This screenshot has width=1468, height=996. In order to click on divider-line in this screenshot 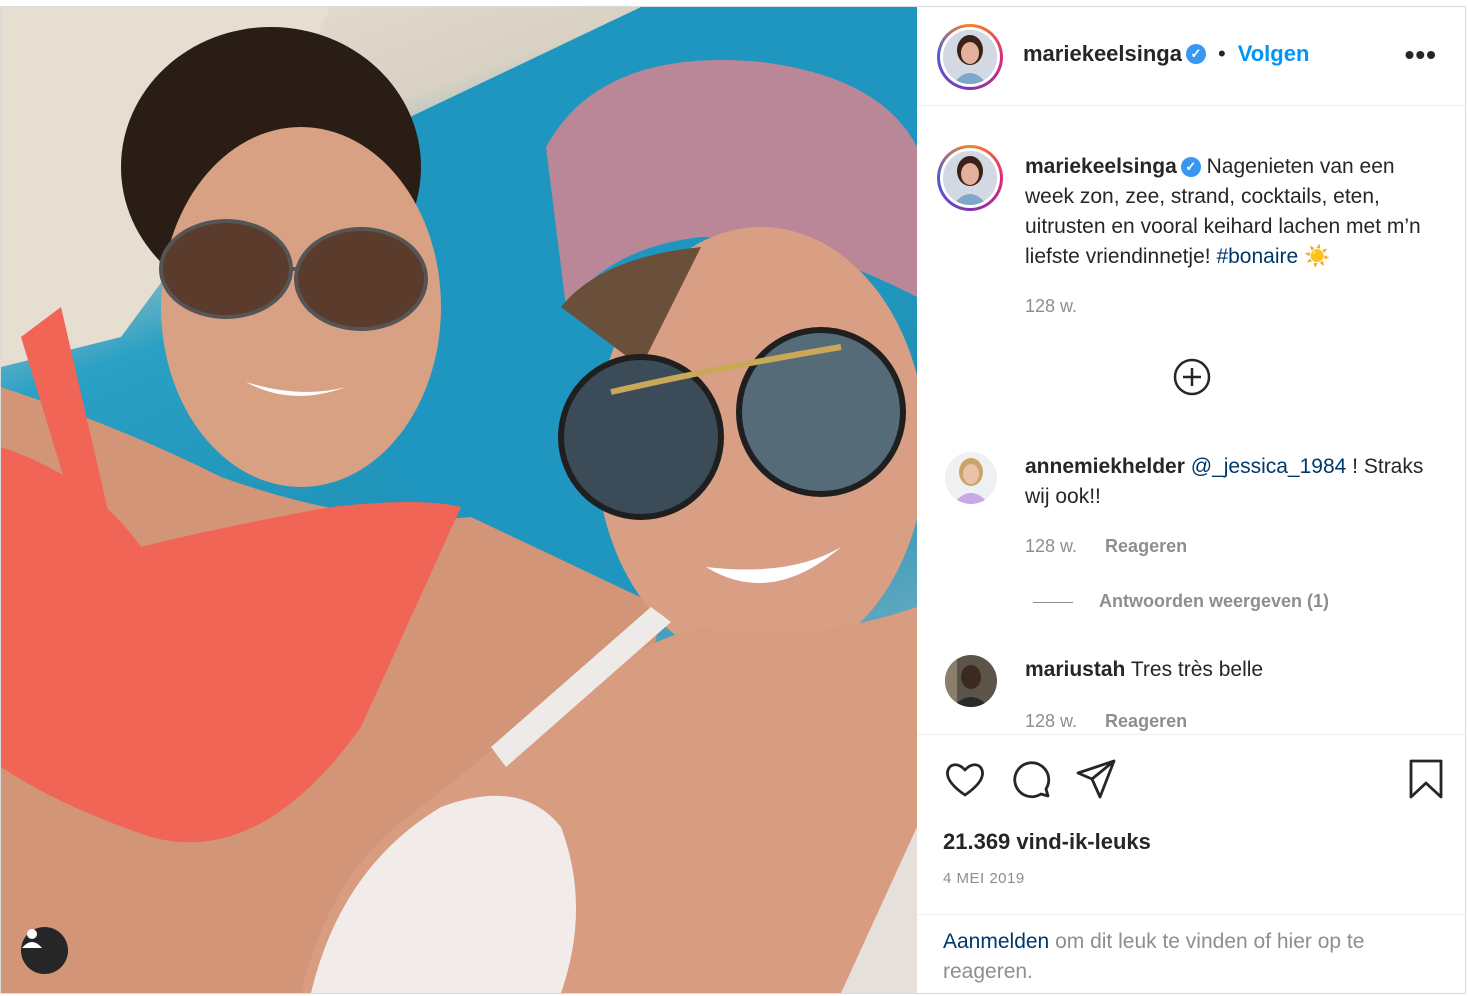, I will do `click(1053, 602)`.